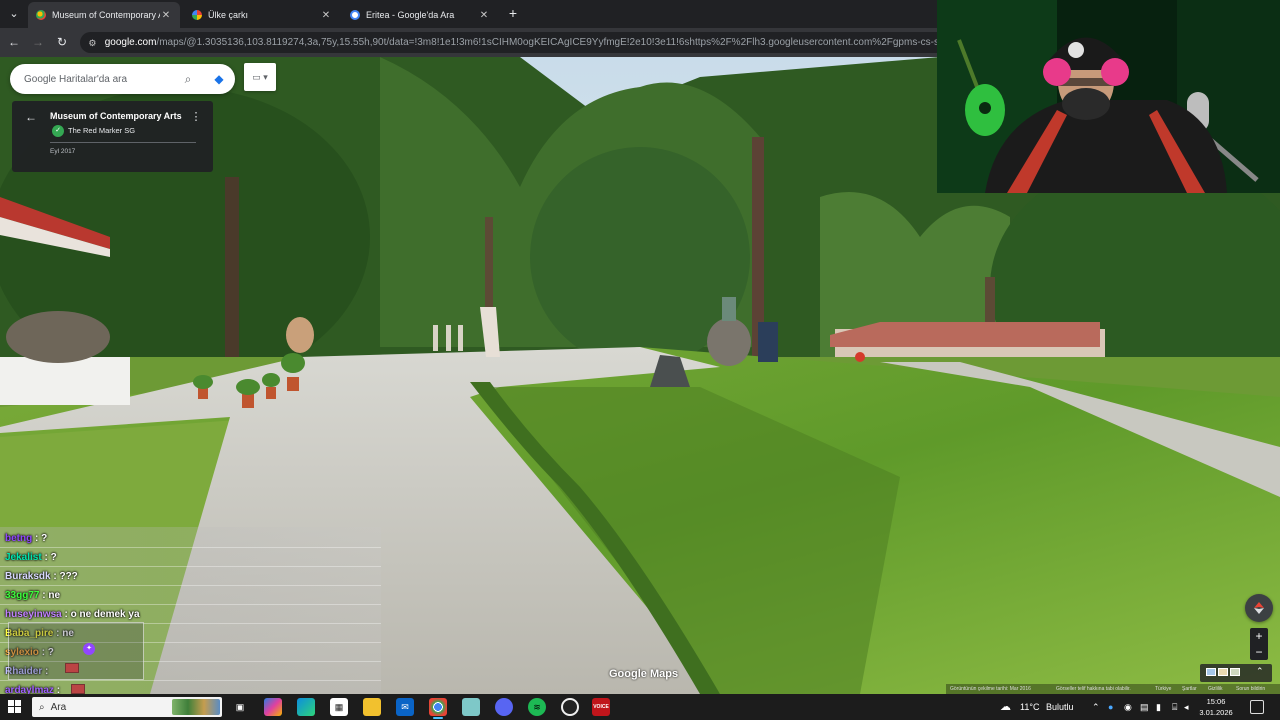  What do you see at coordinates (1216, 701) in the screenshot?
I see `clock-time: 15:06` at bounding box center [1216, 701].